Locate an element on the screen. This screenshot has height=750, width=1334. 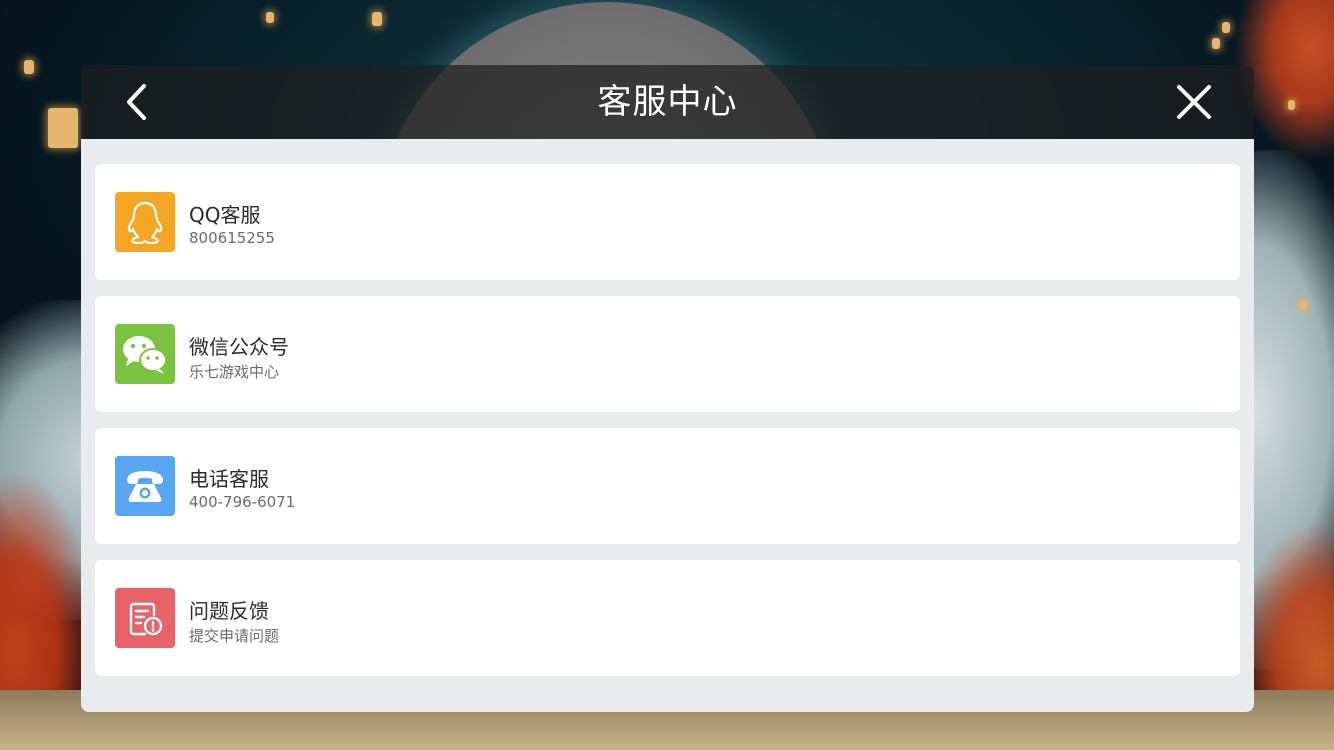
item-subtitle: 800615255 is located at coordinates (232, 238).